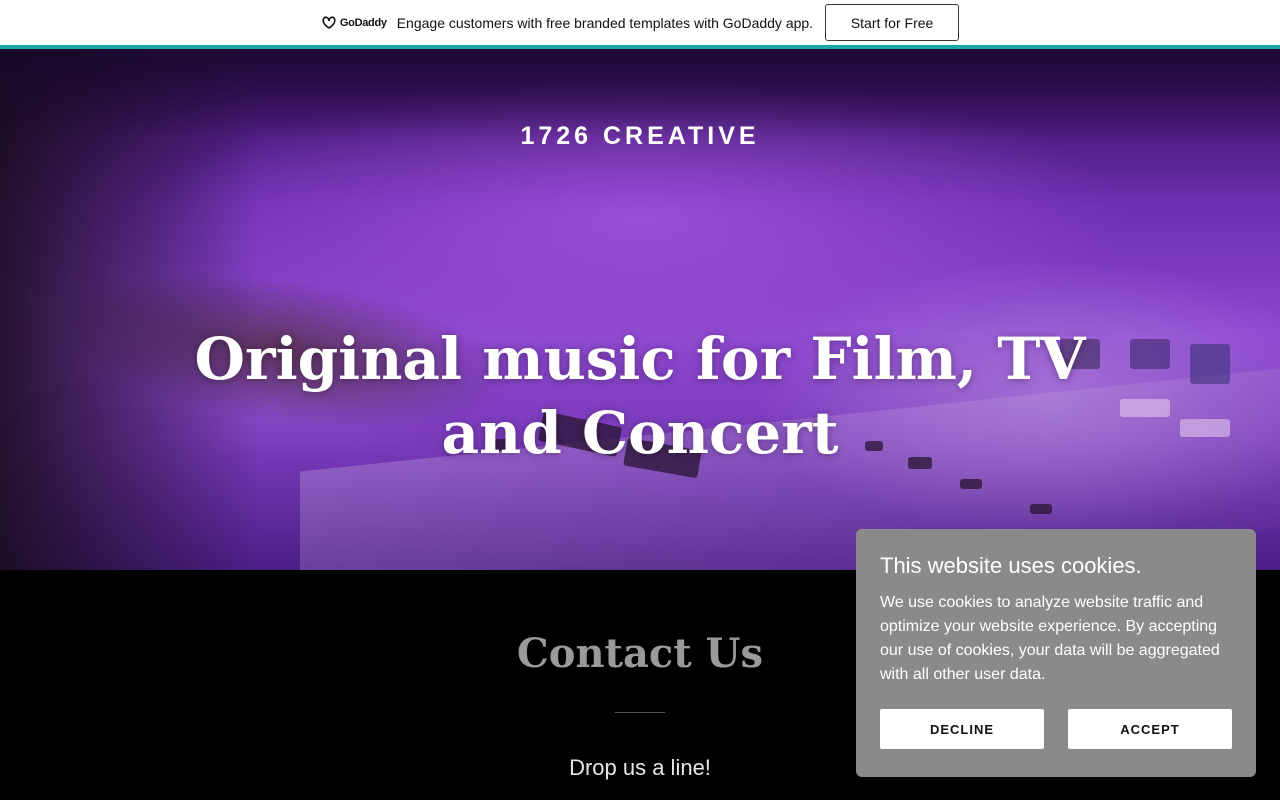 Image resolution: width=1280 pixels, height=800 pixels. What do you see at coordinates (1150, 729) in the screenshot?
I see `accept-button: ACCEPT` at bounding box center [1150, 729].